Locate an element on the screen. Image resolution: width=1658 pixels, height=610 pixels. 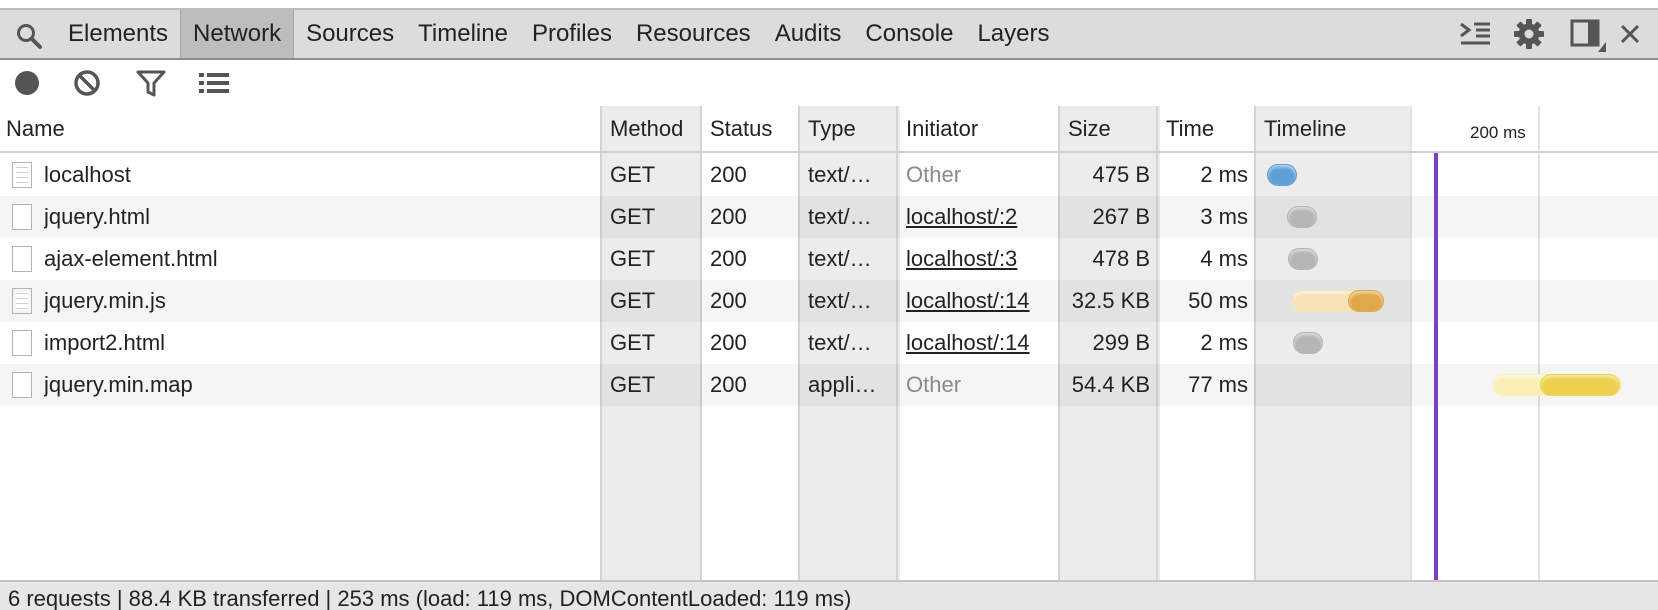
tab-profiles: Profiles is located at coordinates (572, 34).